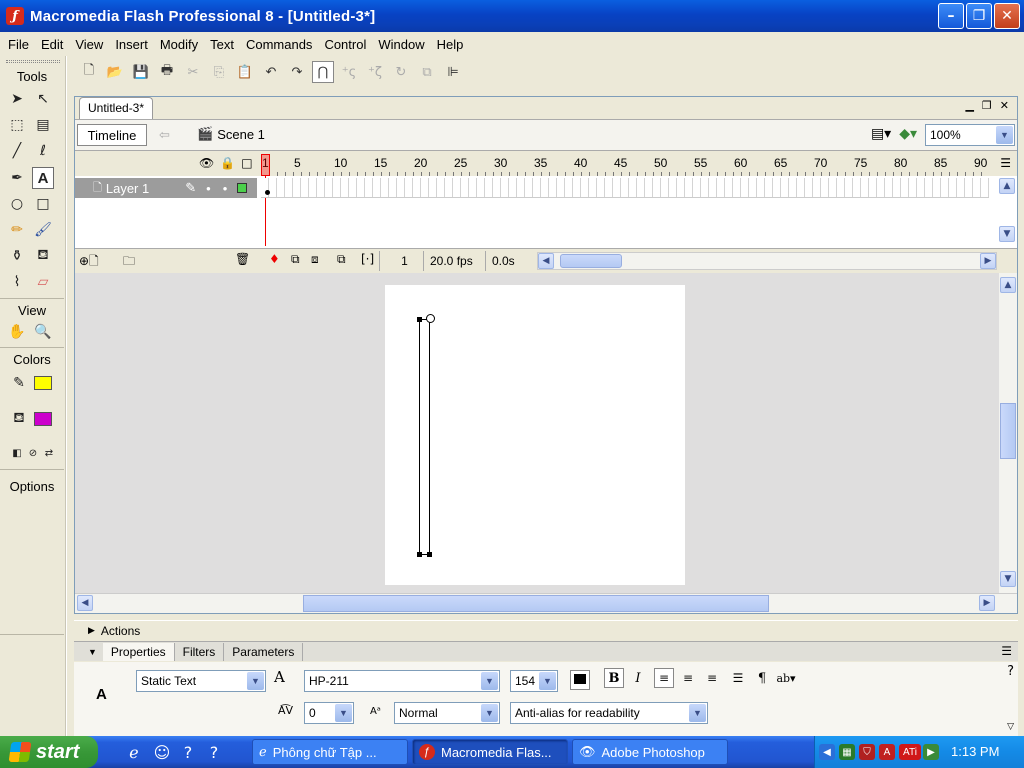  Describe the element at coordinates (738, 678) in the screenshot. I see `justify-icon: ☰` at that location.